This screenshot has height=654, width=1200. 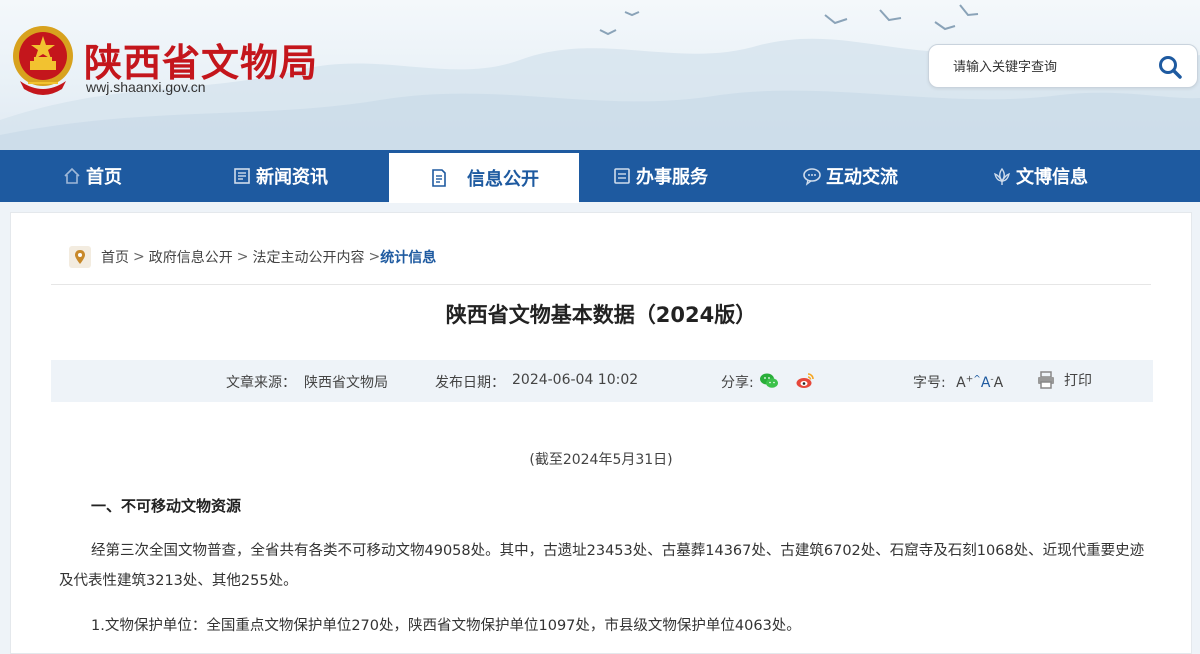 I want to click on nav-item-home: 首页, so click(x=92, y=176).